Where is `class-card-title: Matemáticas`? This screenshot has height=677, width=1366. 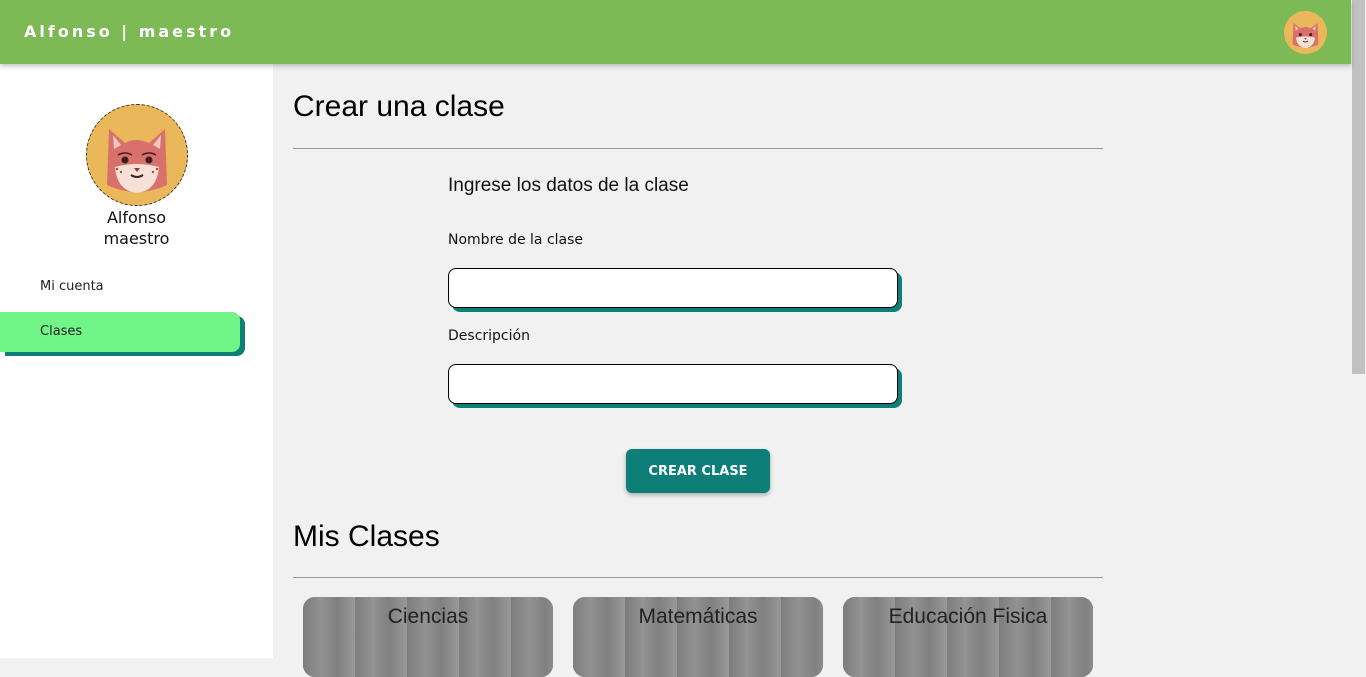 class-card-title: Matemáticas is located at coordinates (698, 616).